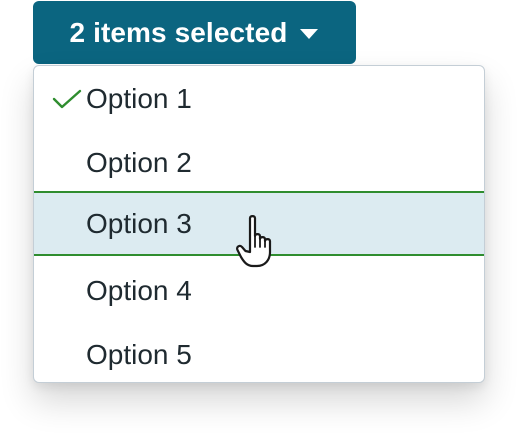 The height and width of the screenshot is (440, 518). I want to click on option-label: Option 1, so click(139, 98).